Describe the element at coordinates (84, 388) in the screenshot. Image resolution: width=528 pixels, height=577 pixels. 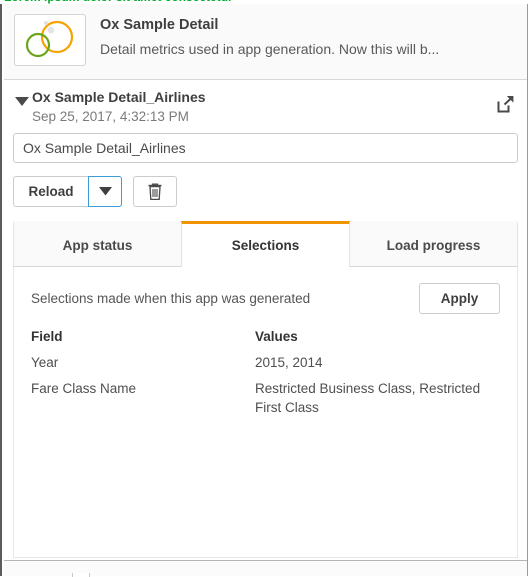
I see `cell-field: Fare Class Name` at that location.